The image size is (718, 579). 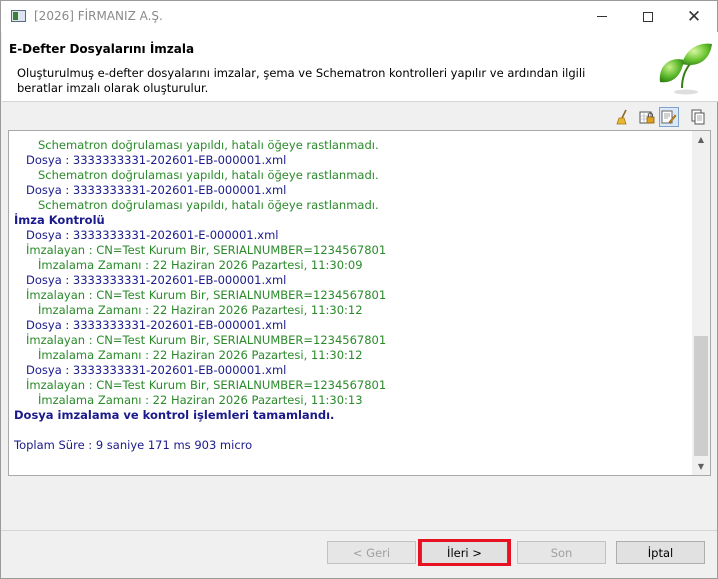 What do you see at coordinates (660, 552) in the screenshot?
I see `cancel-button: İptal` at bounding box center [660, 552].